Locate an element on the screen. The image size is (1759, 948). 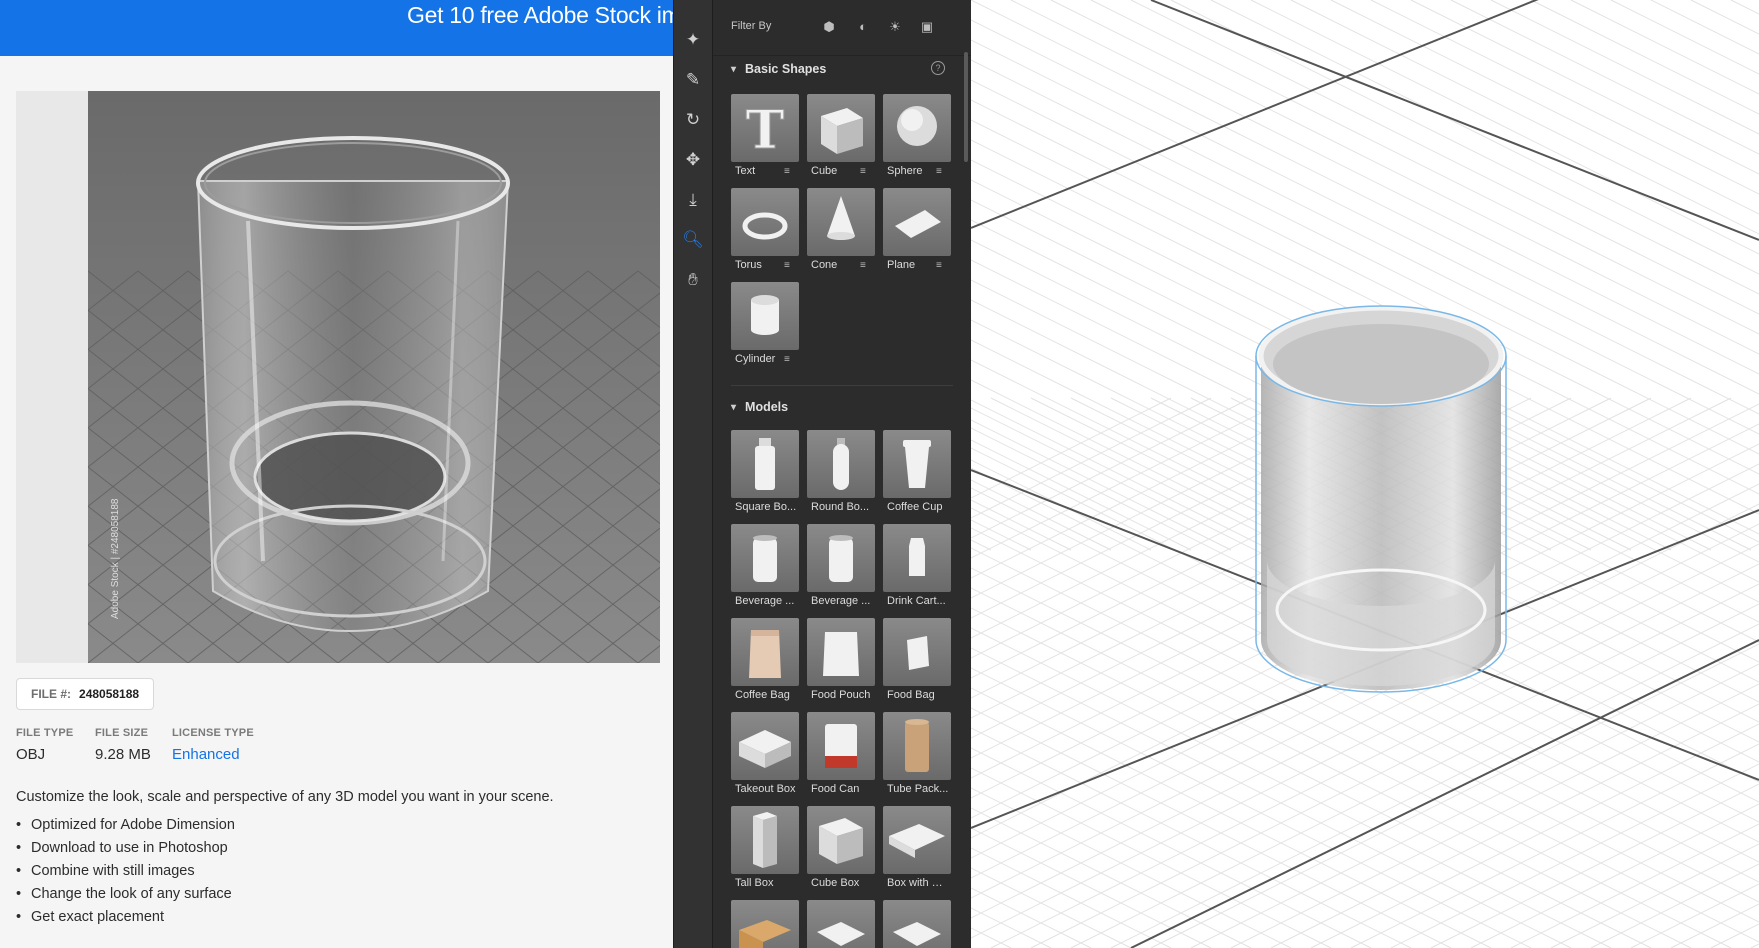
file-type-meta: FILE TYPE OBJ is located at coordinates (44, 745).